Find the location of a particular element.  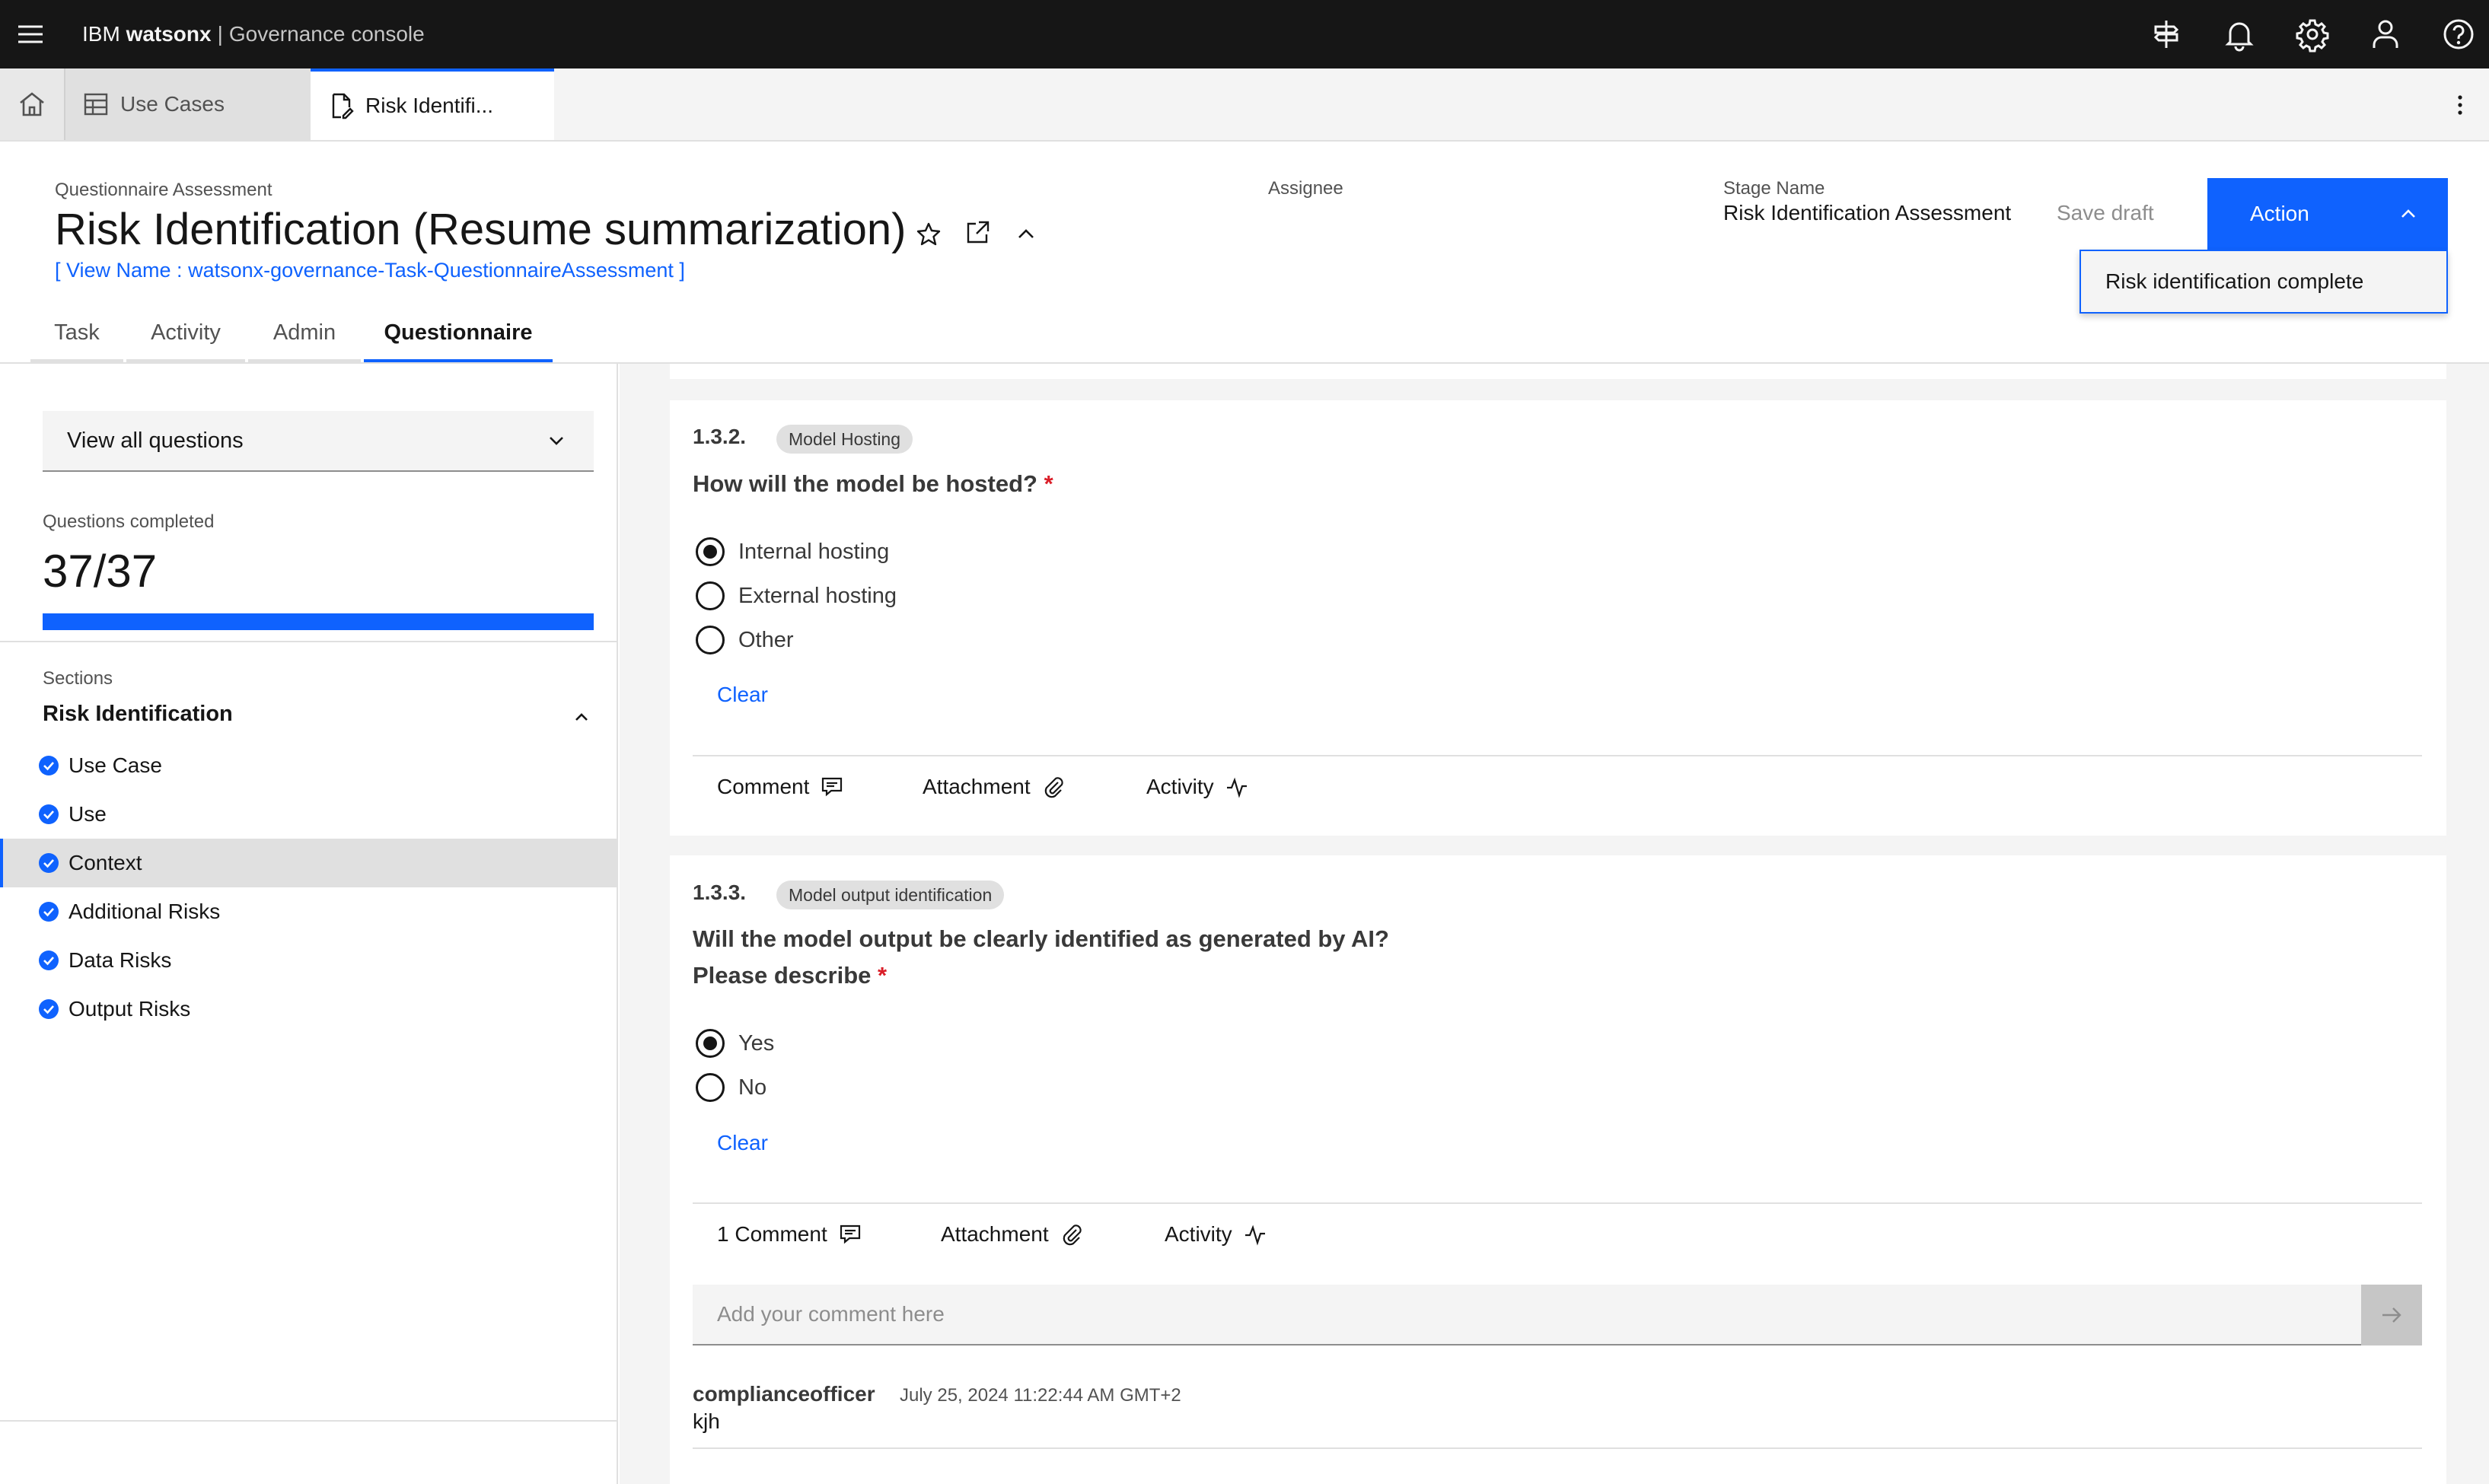

sidebar-item-context: Context is located at coordinates (308, 863).